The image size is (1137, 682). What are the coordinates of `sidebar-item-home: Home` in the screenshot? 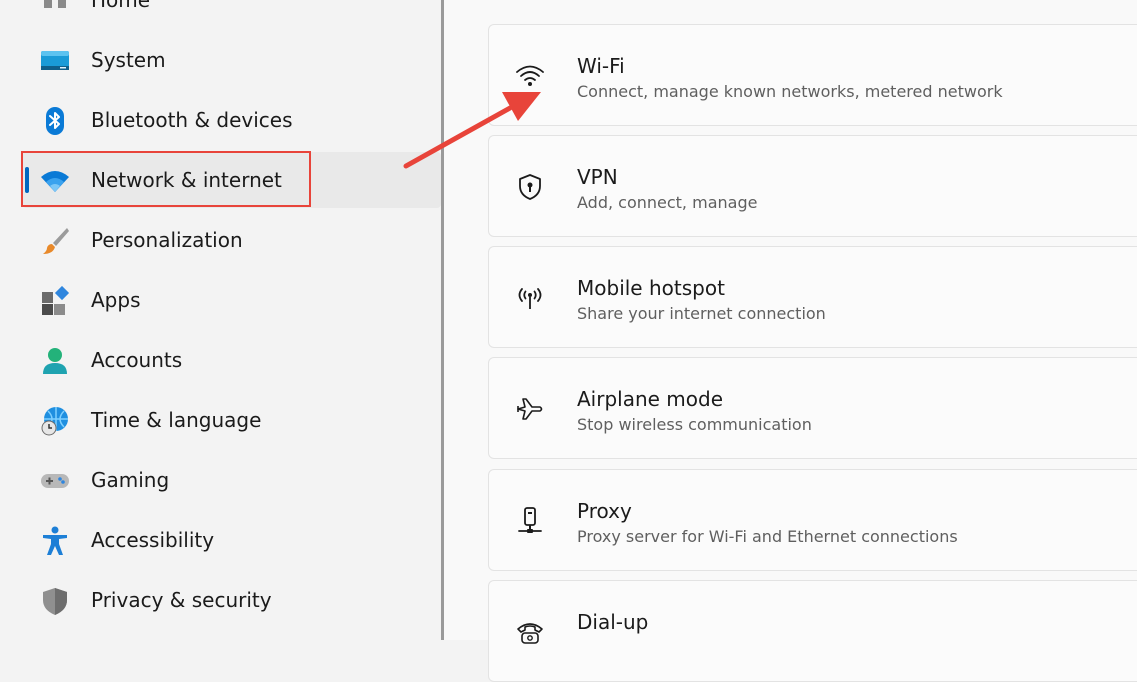 It's located at (231, 14).